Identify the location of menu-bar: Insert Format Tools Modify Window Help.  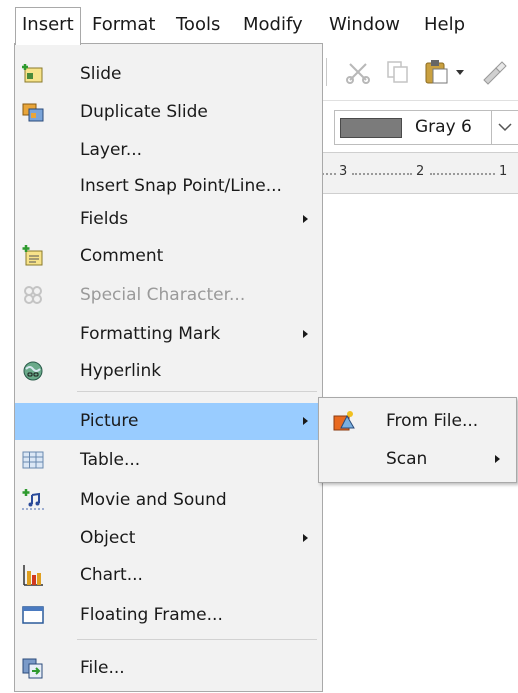
(259, 22).